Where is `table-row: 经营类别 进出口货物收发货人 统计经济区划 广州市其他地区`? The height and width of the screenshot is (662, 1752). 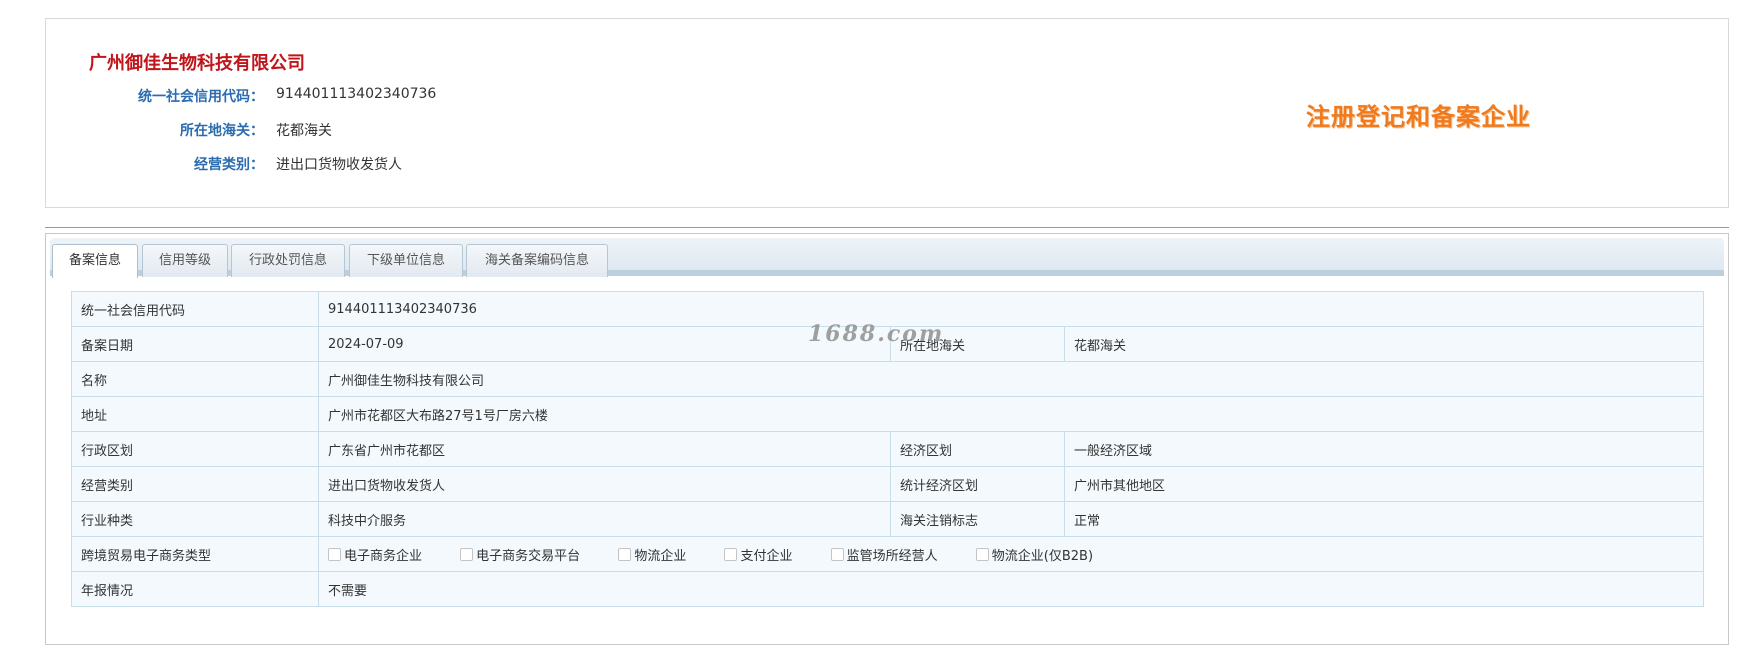
table-row: 经营类别 进出口货物收发货人 统计经济区划 广州市其他地区 is located at coordinates (887, 484).